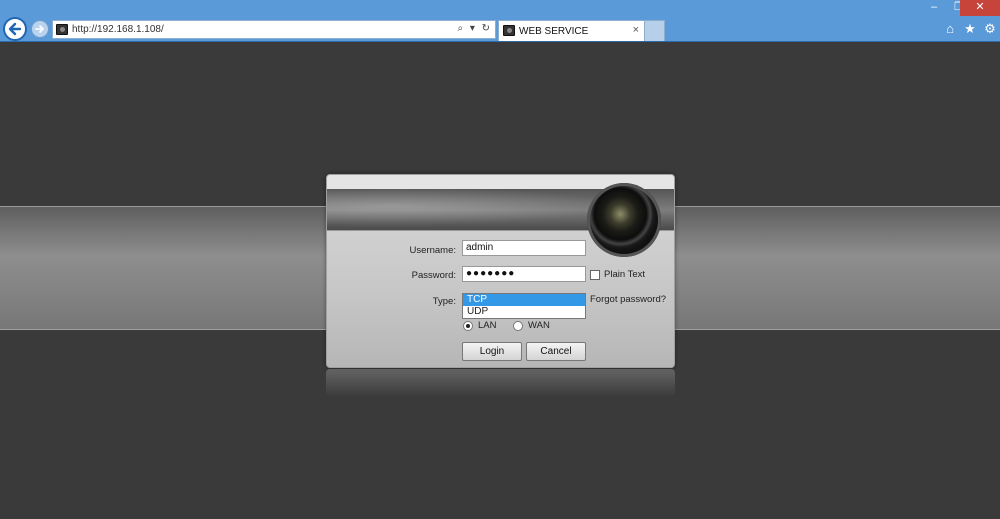 The image size is (1000, 519). Describe the element at coordinates (487, 325) in the screenshot. I see `lan-label: LAN` at that location.